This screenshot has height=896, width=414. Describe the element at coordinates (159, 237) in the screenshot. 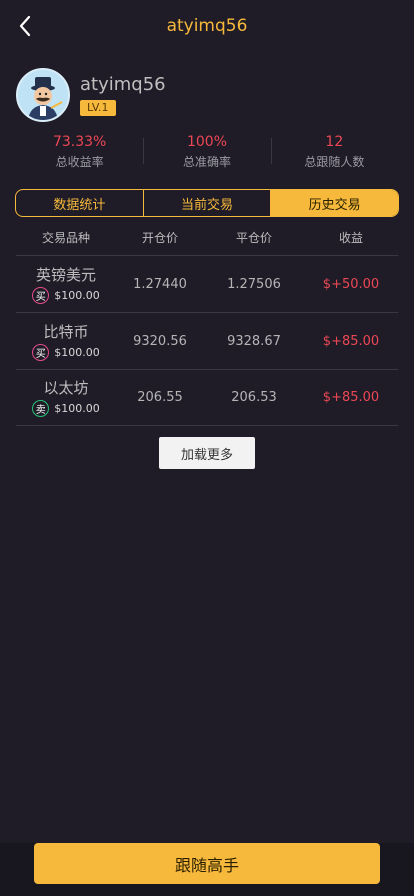

I see `column-header-open-price: 开仓价` at that location.